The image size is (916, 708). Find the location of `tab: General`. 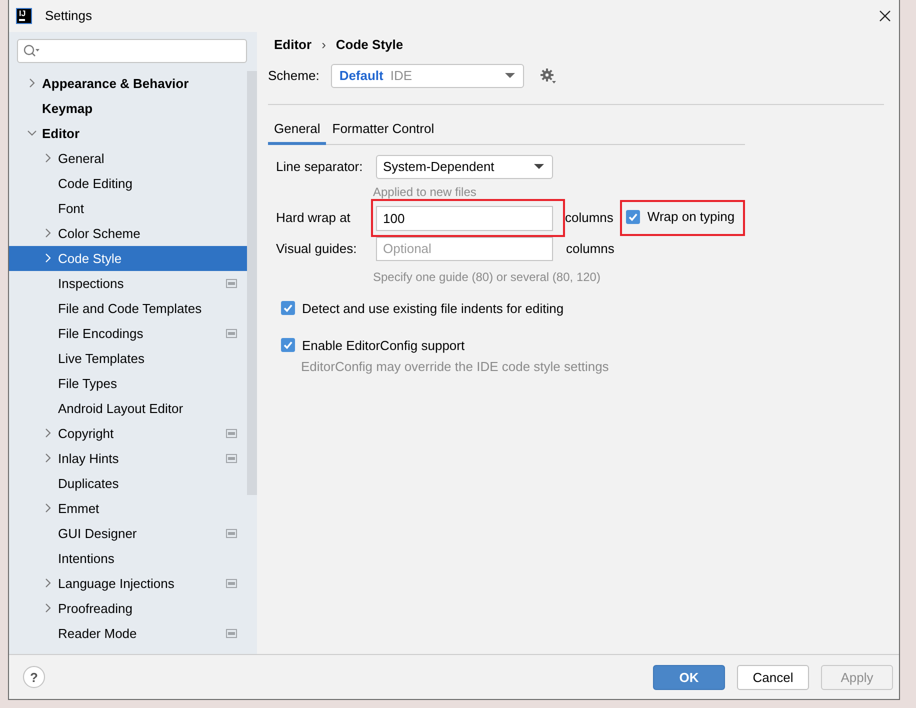

tab: General is located at coordinates (297, 130).